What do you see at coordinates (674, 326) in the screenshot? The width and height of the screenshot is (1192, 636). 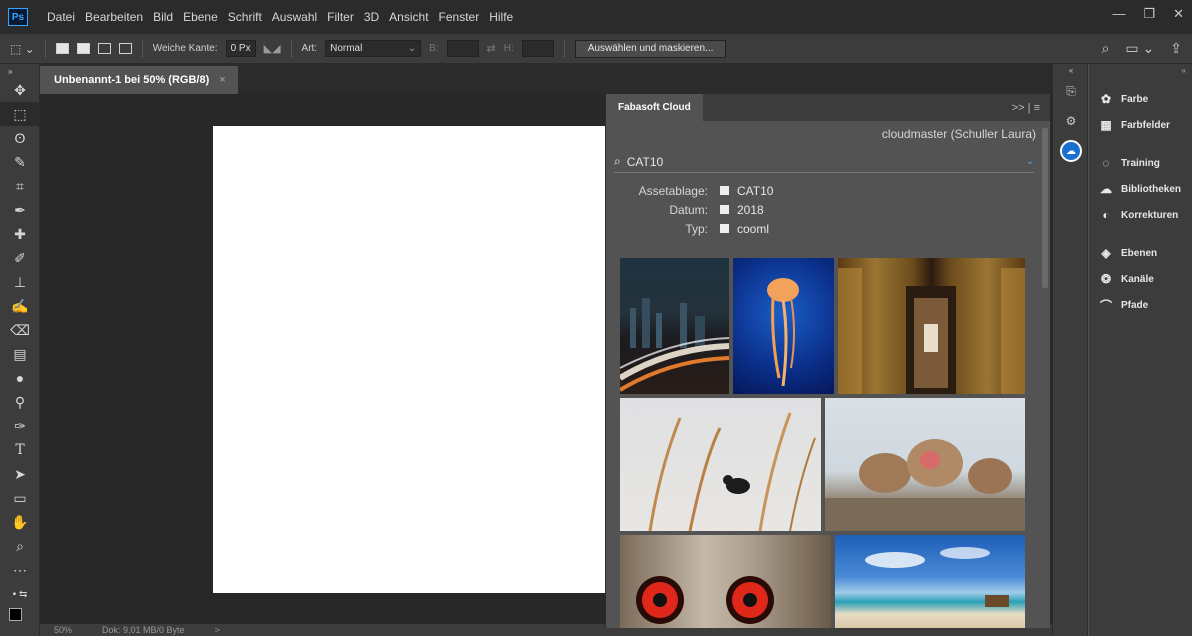 I see `asset-thumbnail-city` at bounding box center [674, 326].